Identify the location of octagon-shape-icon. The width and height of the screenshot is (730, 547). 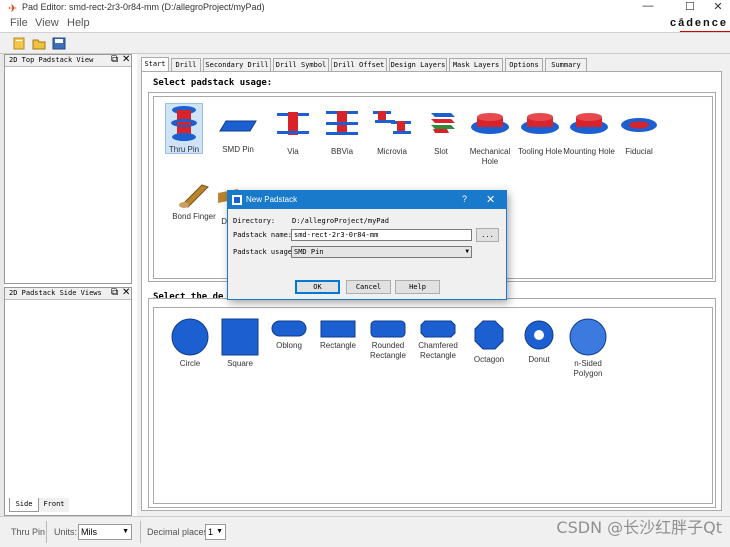
(489, 335).